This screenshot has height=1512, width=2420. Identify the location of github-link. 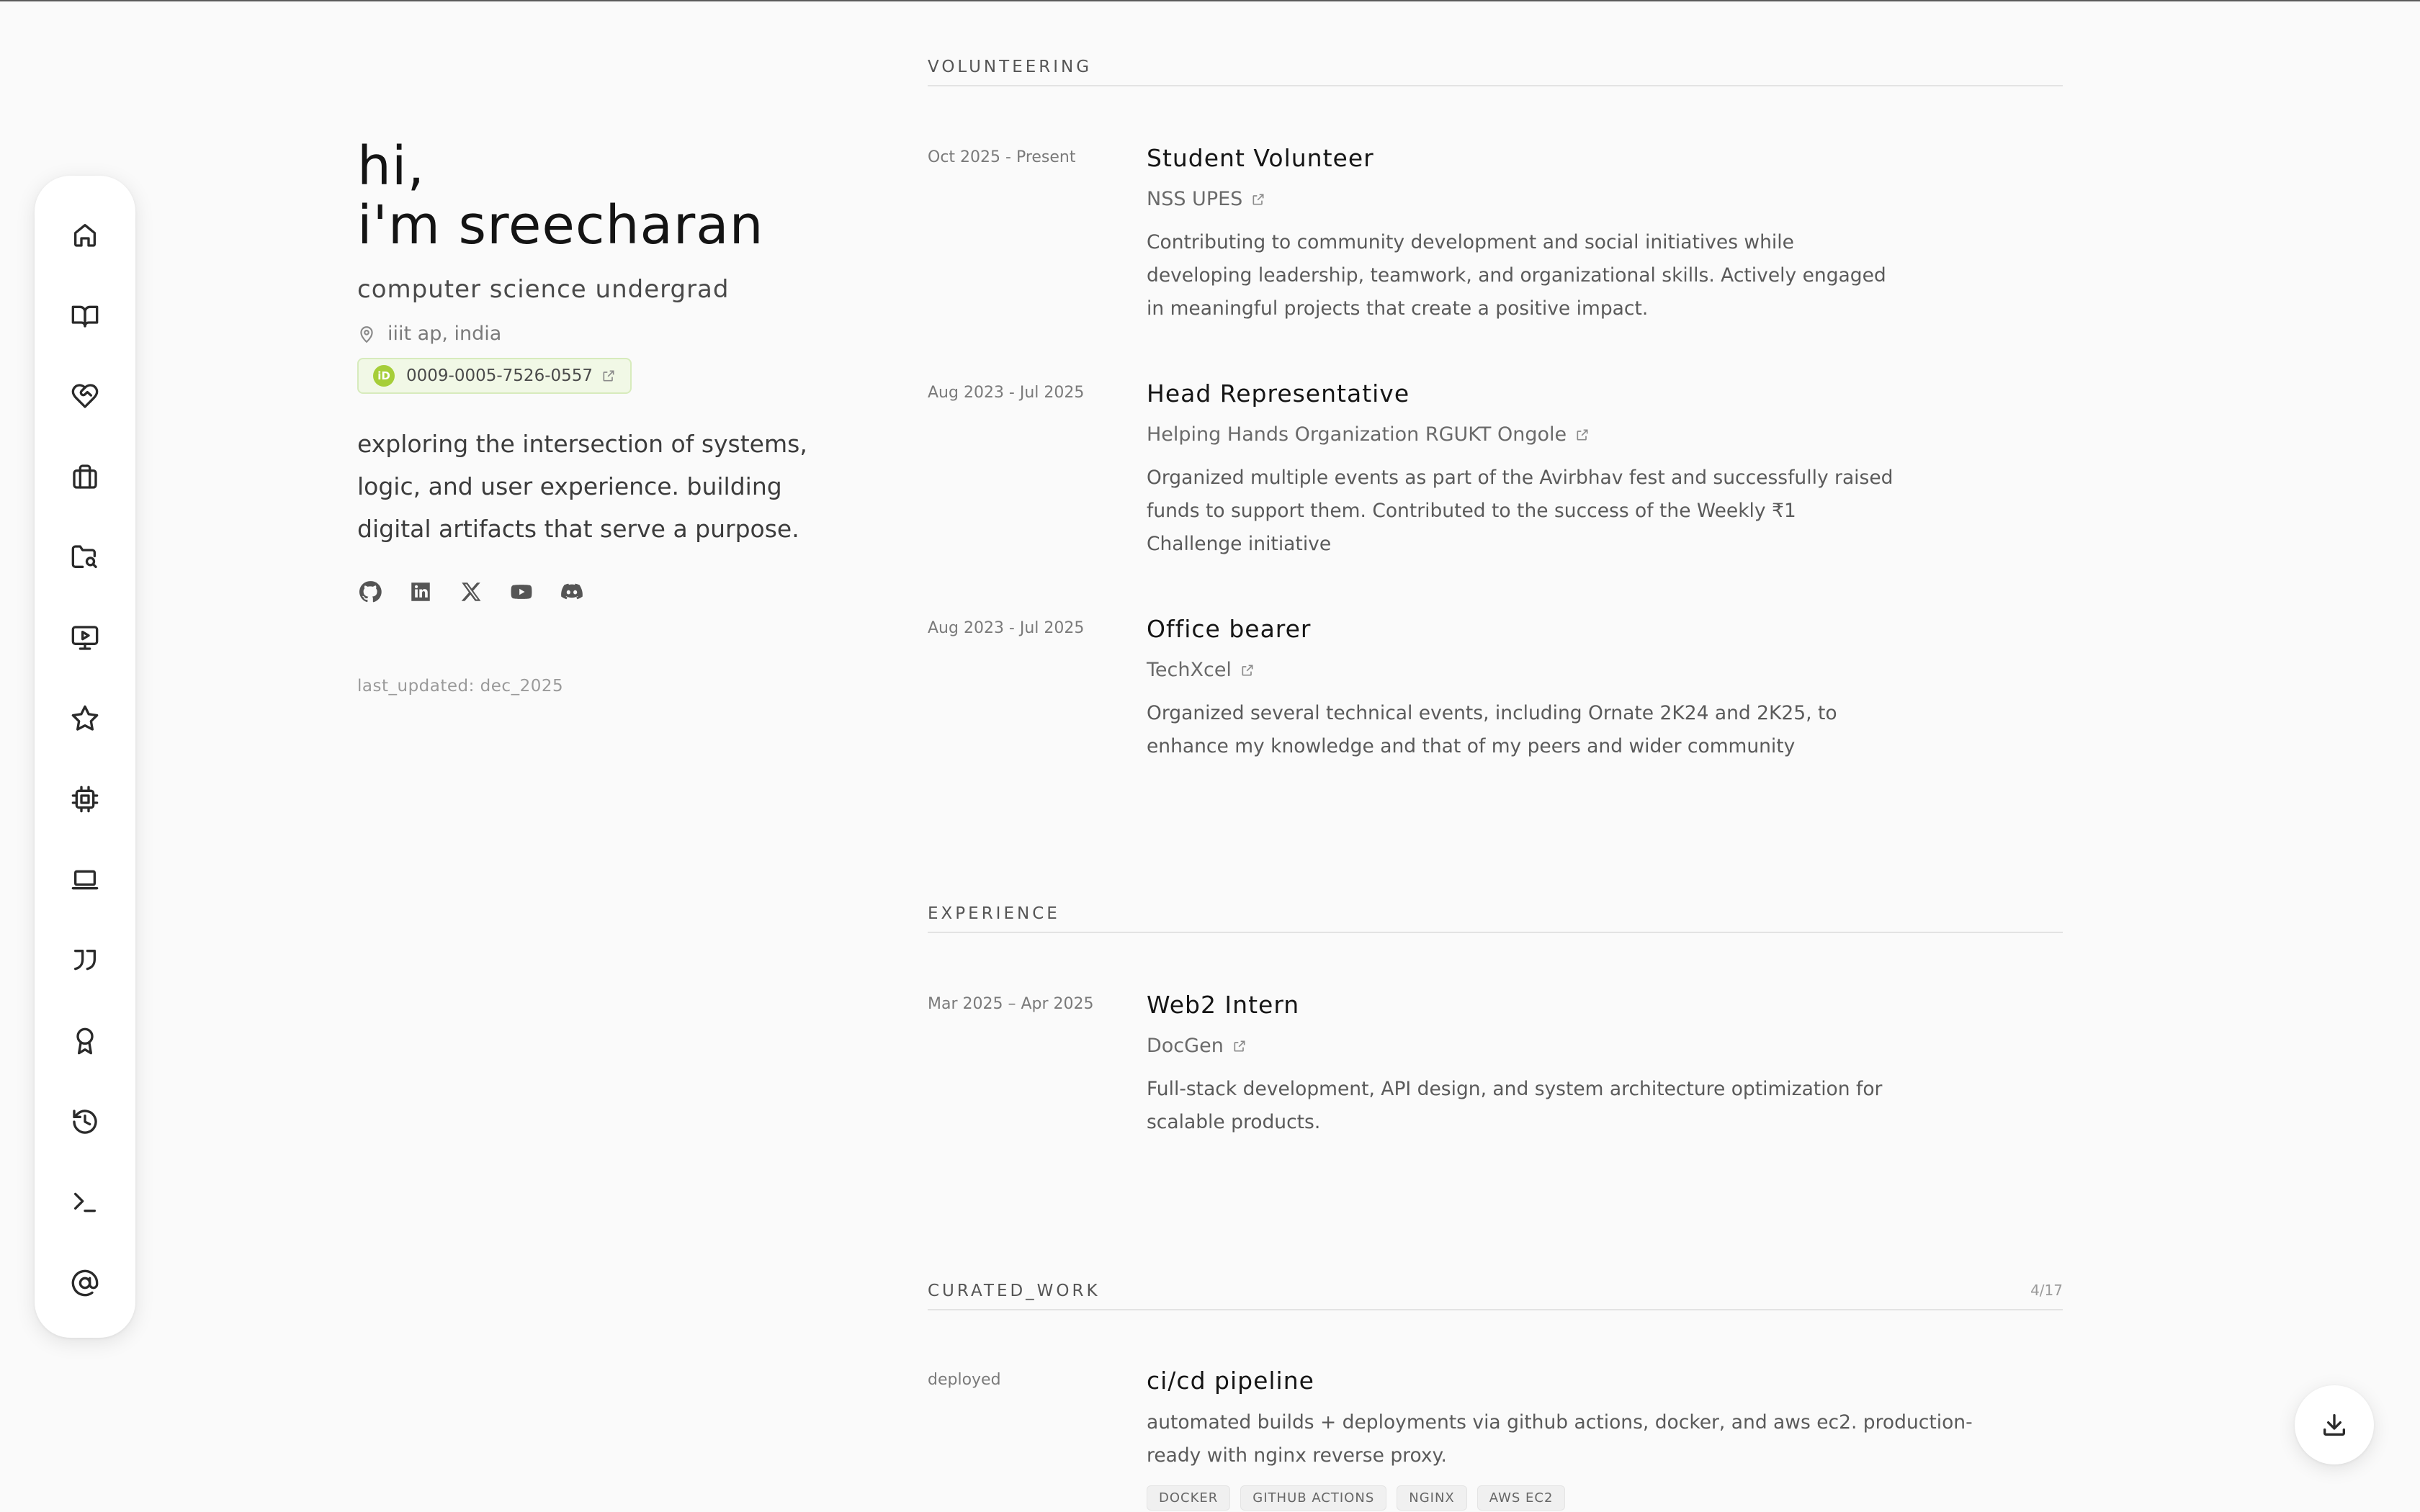
(370, 592).